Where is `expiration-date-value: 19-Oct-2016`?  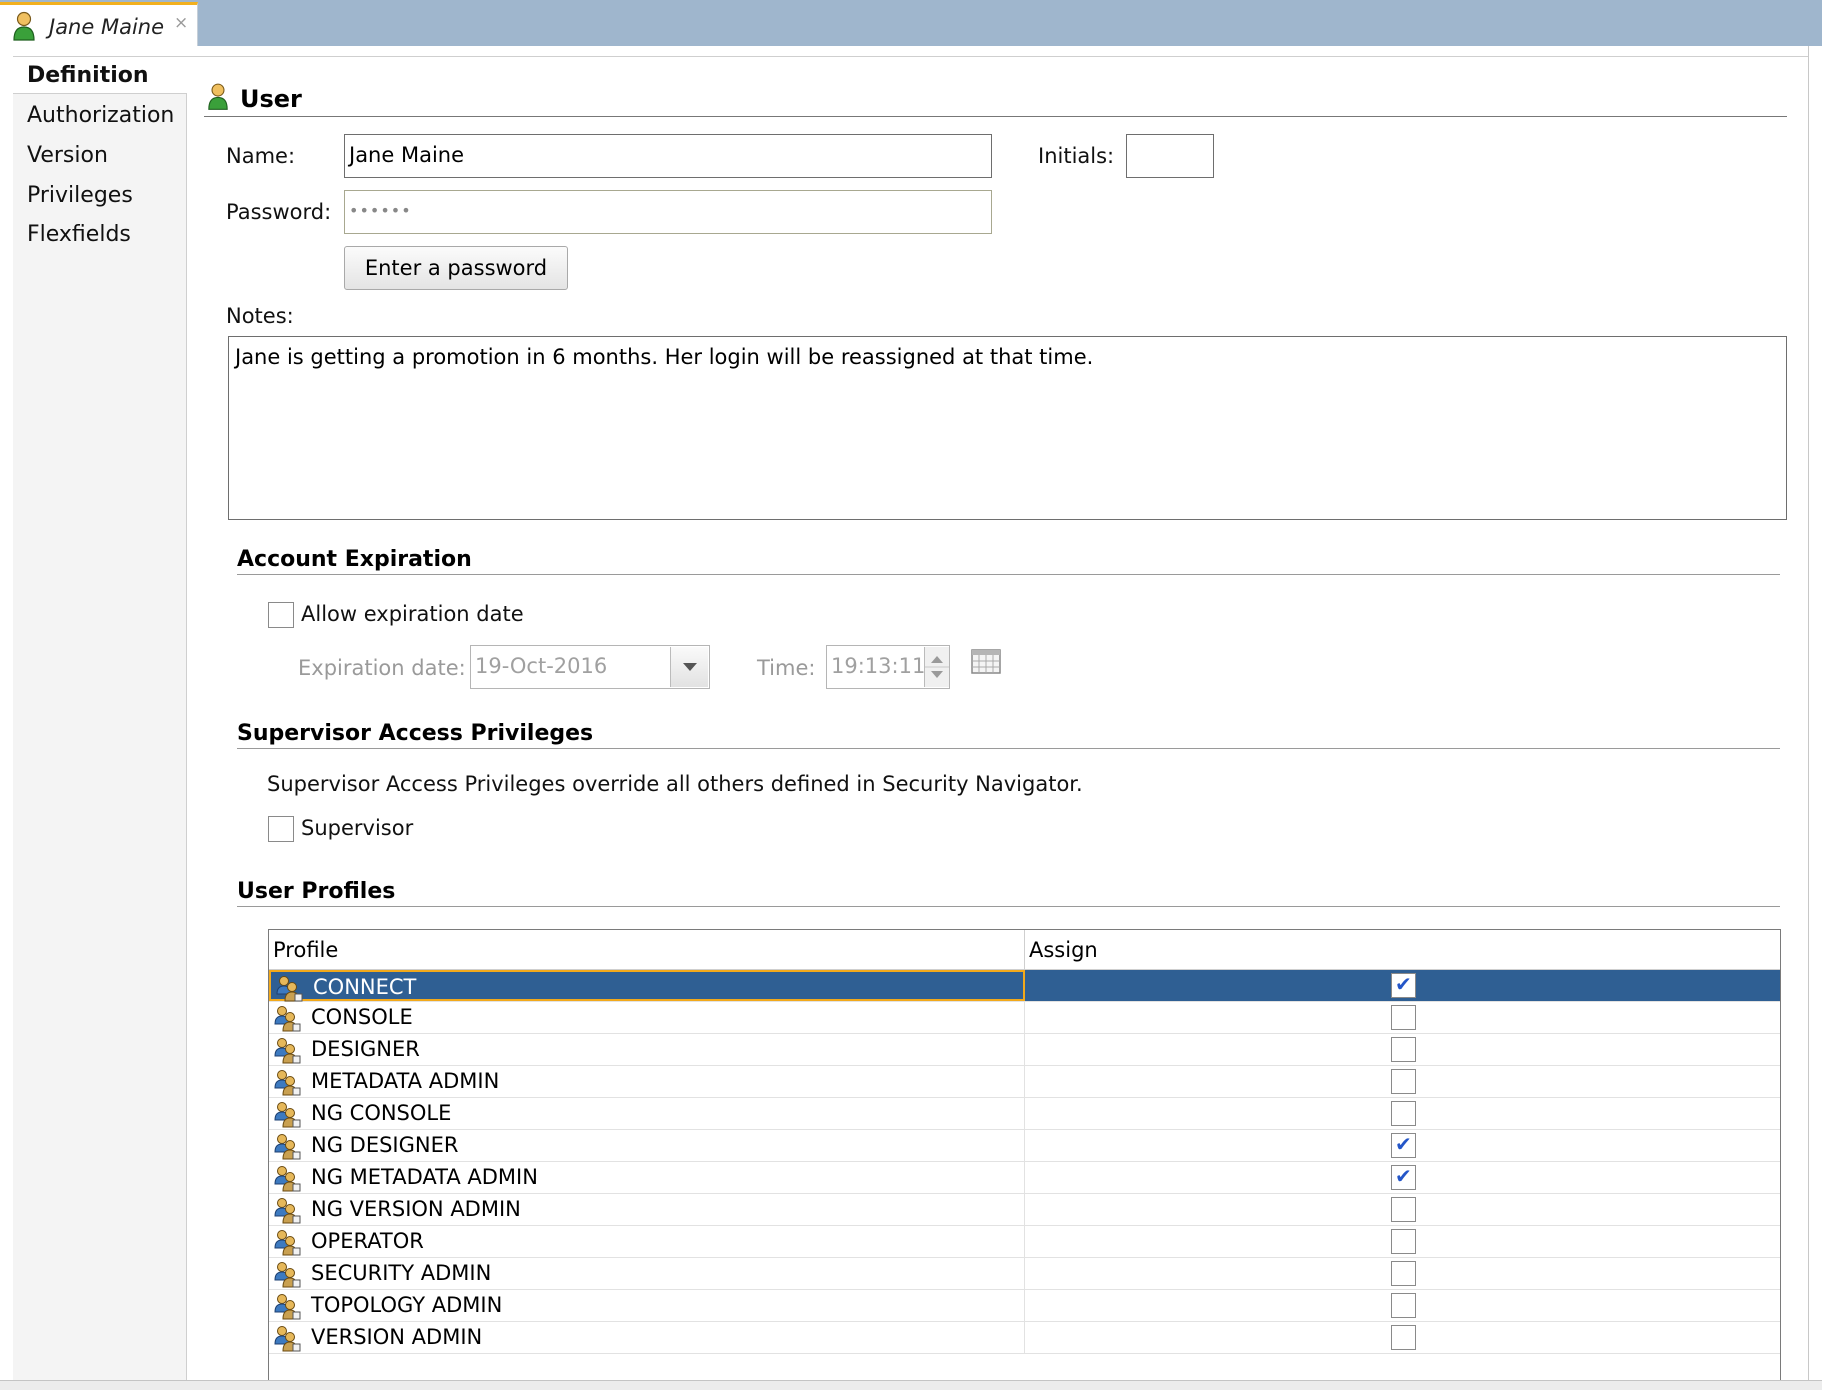 expiration-date-value: 19-Oct-2016 is located at coordinates (541, 666).